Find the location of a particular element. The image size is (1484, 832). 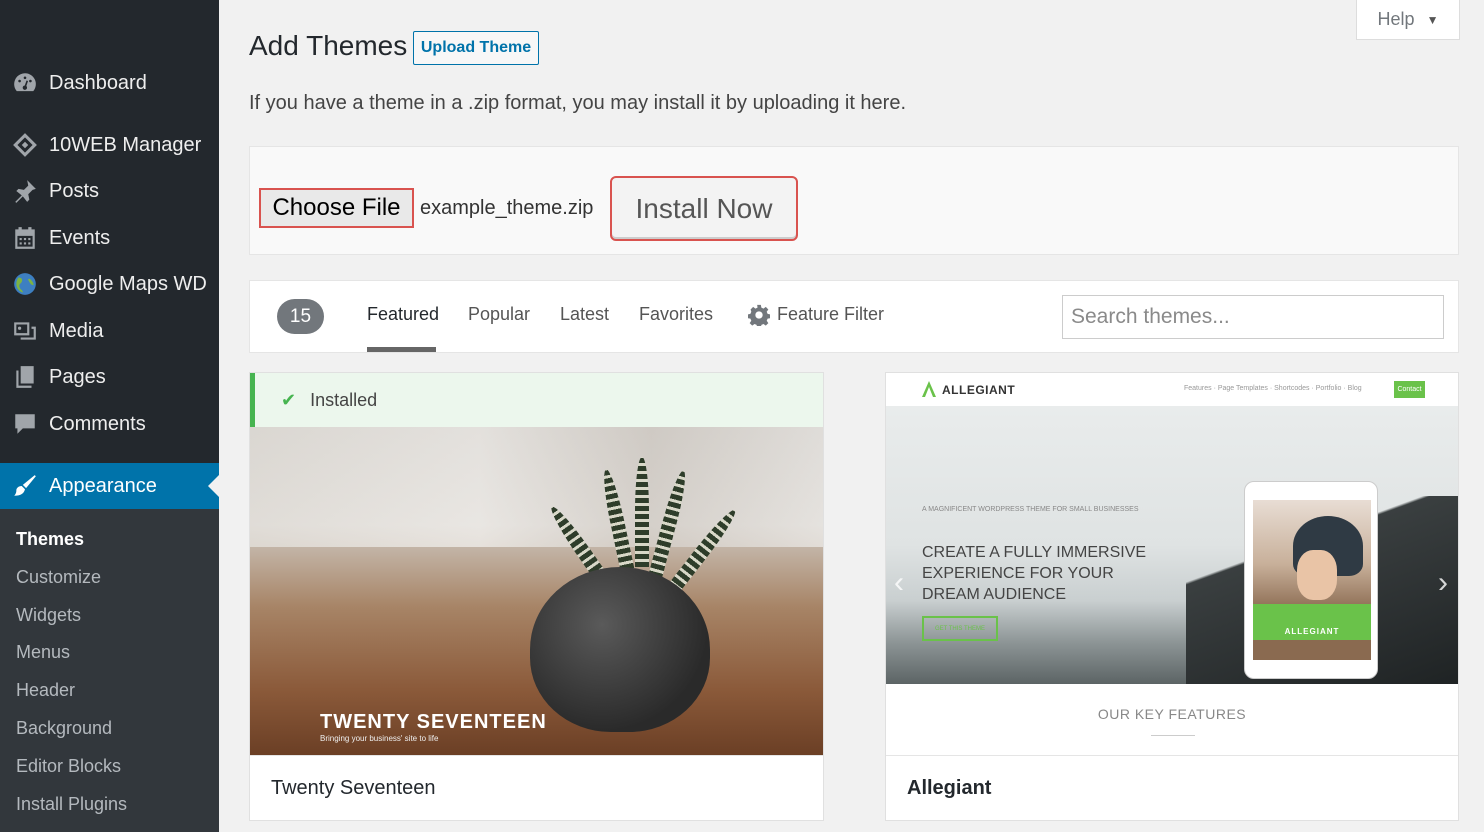

chevron-left-icon: ‹ is located at coordinates (899, 582).